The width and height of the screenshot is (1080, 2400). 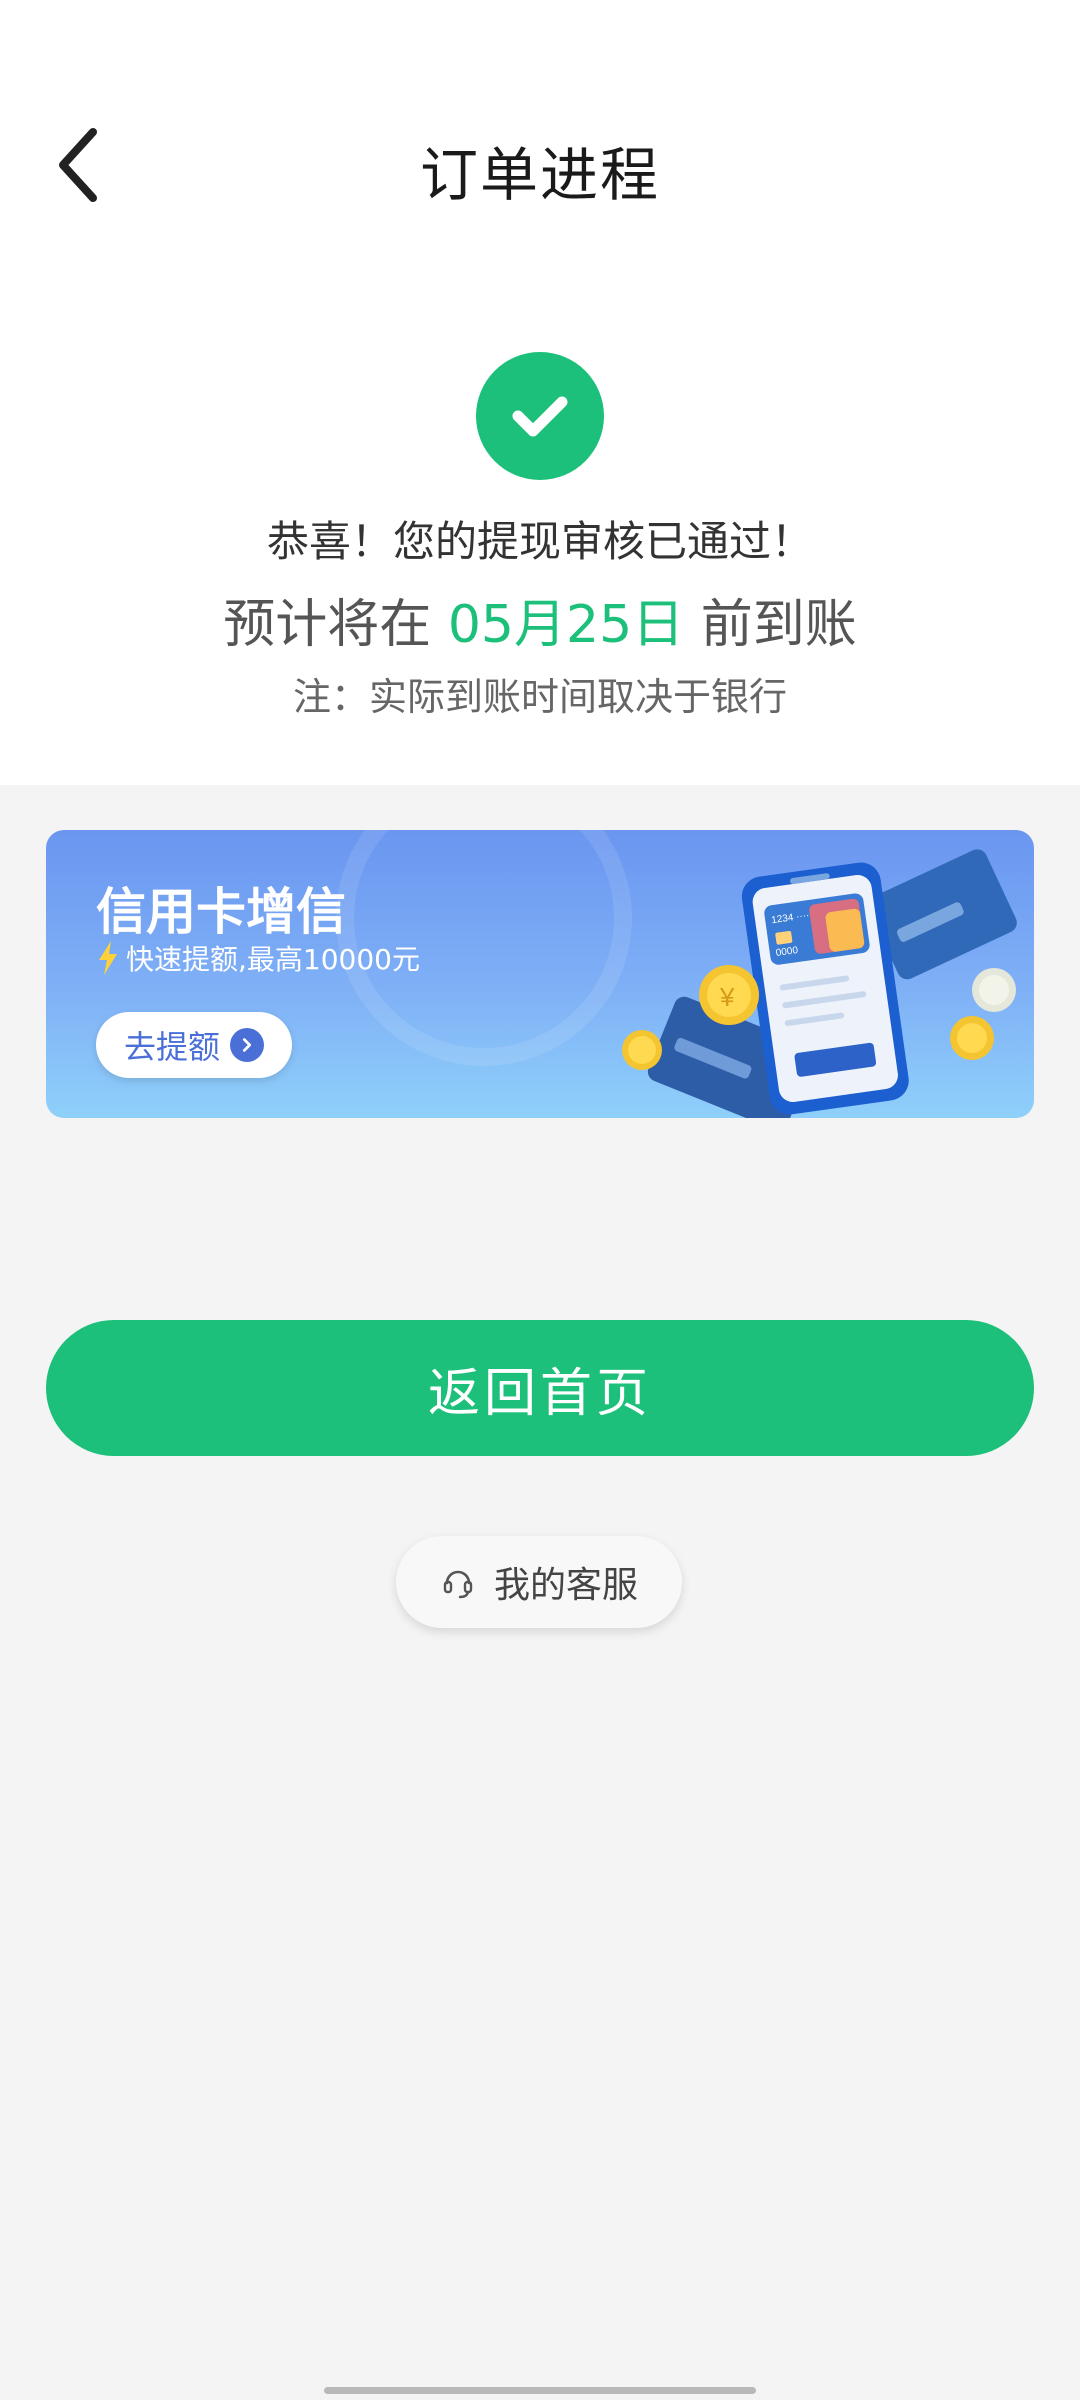 I want to click on home-indicator, so click(x=540, y=2390).